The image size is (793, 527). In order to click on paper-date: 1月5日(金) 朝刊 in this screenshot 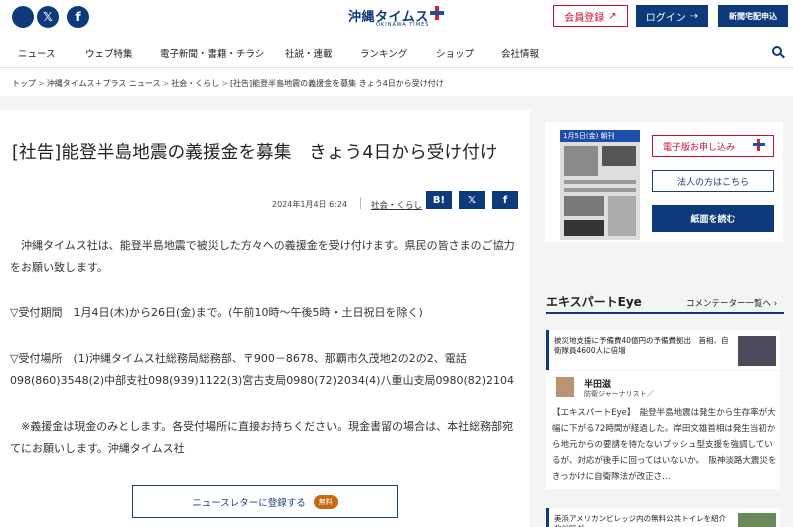, I will do `click(600, 136)`.